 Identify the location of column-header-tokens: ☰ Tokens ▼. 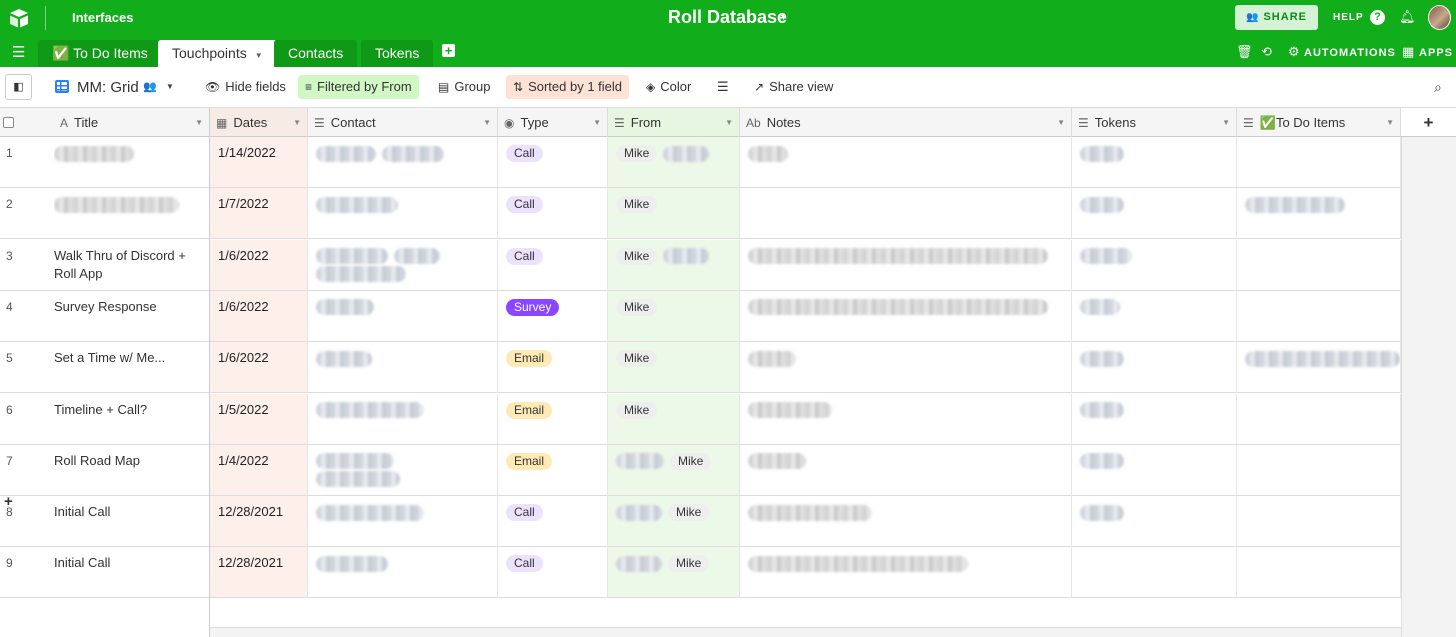
(1154, 122).